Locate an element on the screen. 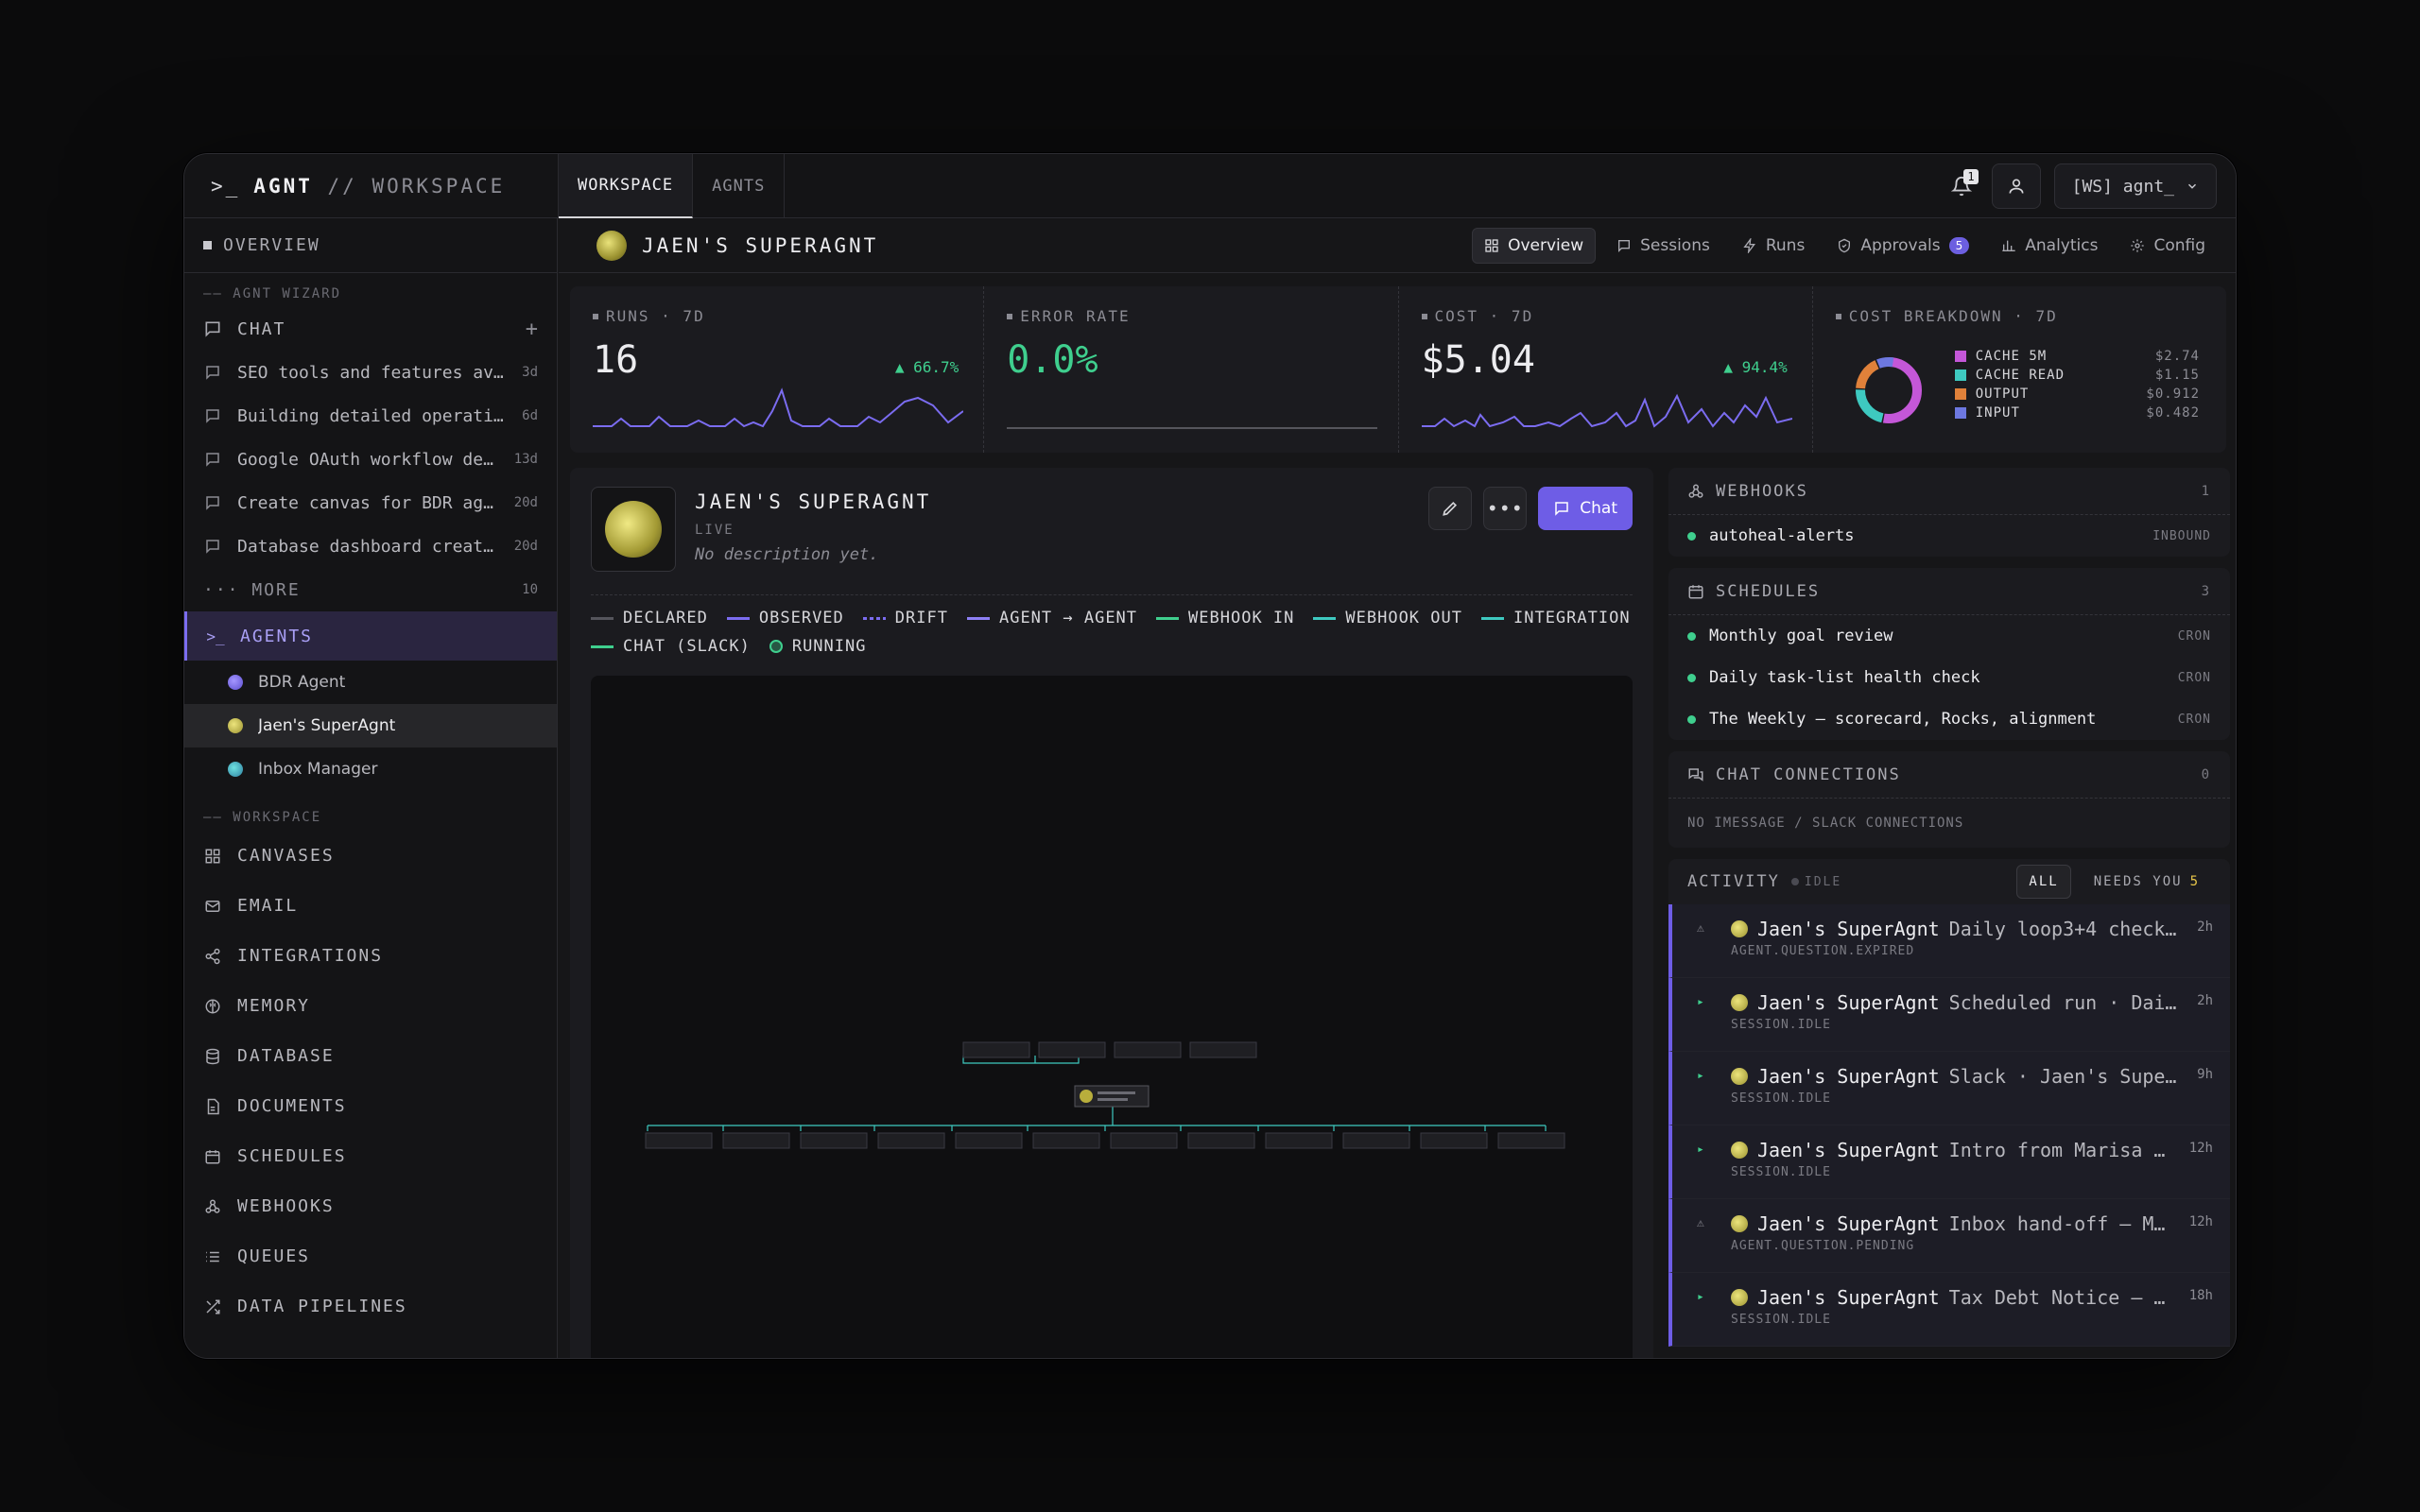  sidebar-item-integrations: INTEGRATIONS is located at coordinates (370, 956).